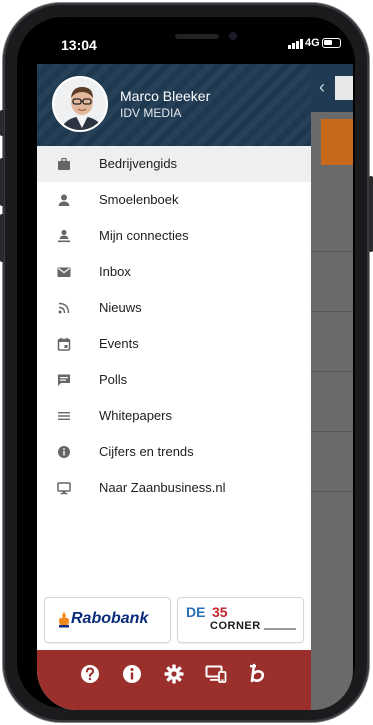 The image size is (373, 725). What do you see at coordinates (138, 163) in the screenshot?
I see `menu-item-label: Bedrijvengids` at bounding box center [138, 163].